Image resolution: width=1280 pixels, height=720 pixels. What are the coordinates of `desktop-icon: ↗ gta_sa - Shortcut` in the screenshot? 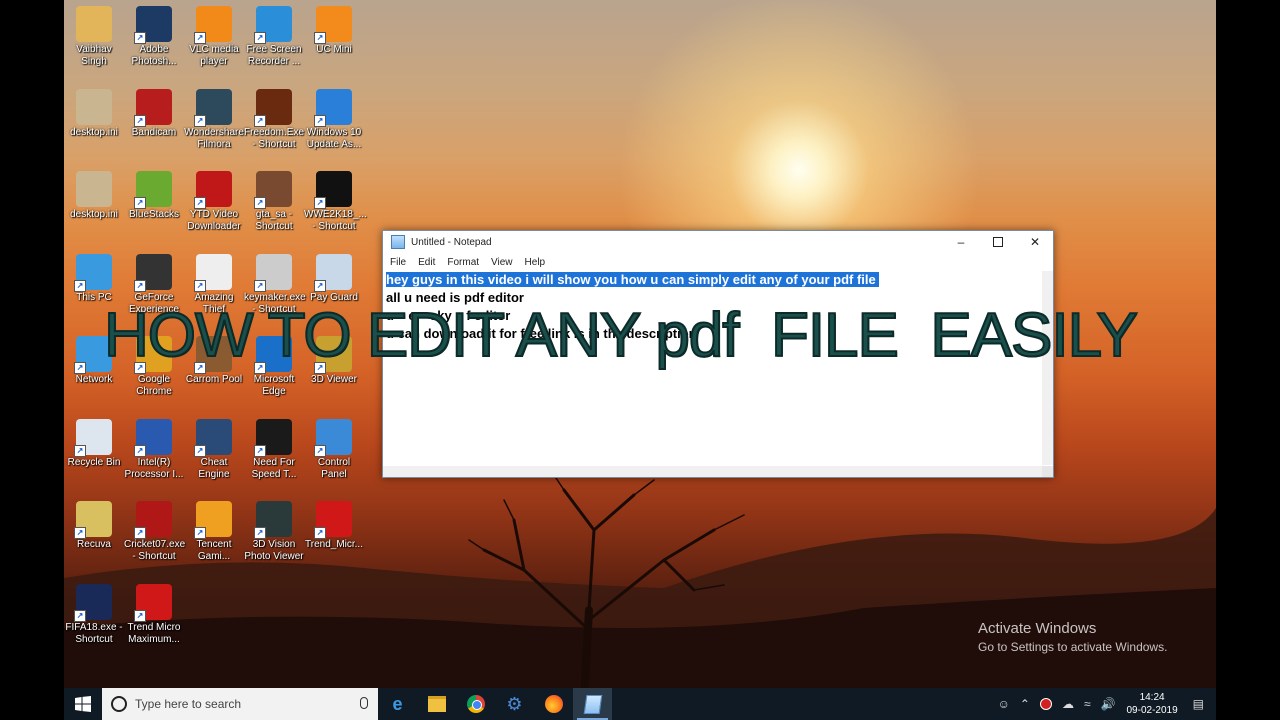 It's located at (274, 202).